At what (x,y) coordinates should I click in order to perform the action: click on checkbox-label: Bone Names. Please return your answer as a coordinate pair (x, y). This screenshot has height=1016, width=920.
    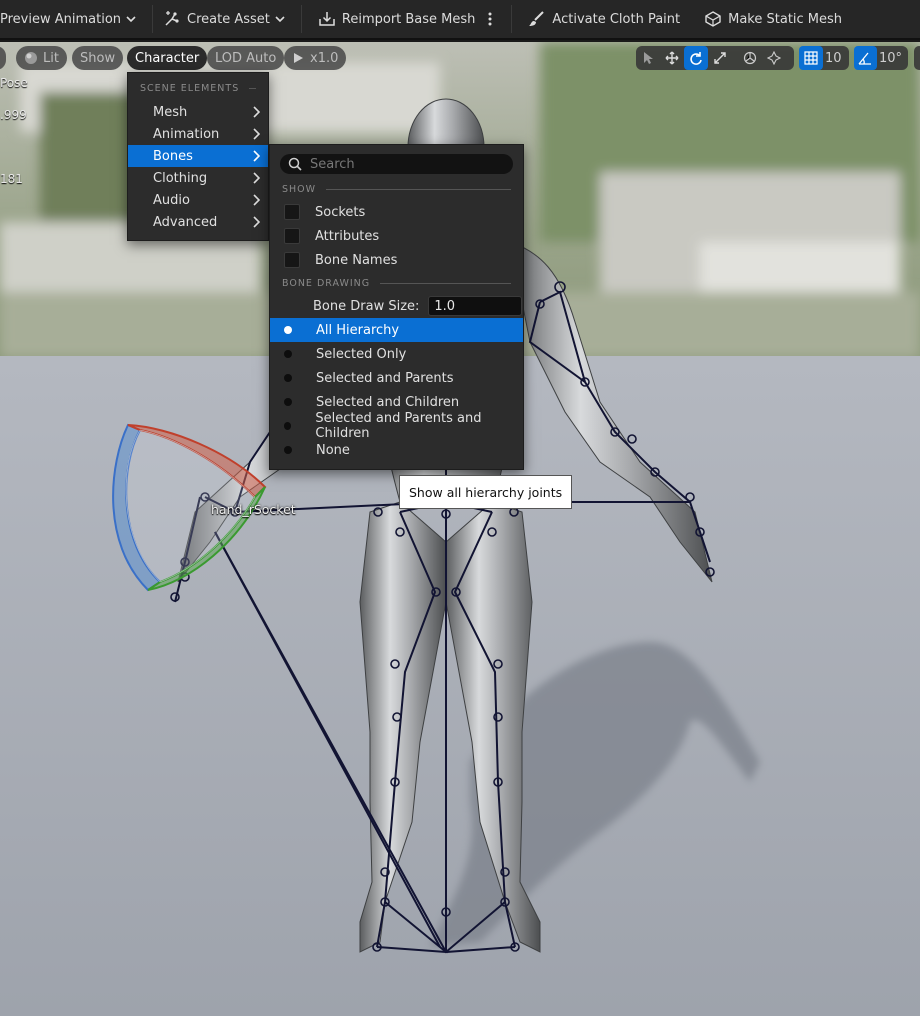
    Looking at the image, I should click on (356, 260).